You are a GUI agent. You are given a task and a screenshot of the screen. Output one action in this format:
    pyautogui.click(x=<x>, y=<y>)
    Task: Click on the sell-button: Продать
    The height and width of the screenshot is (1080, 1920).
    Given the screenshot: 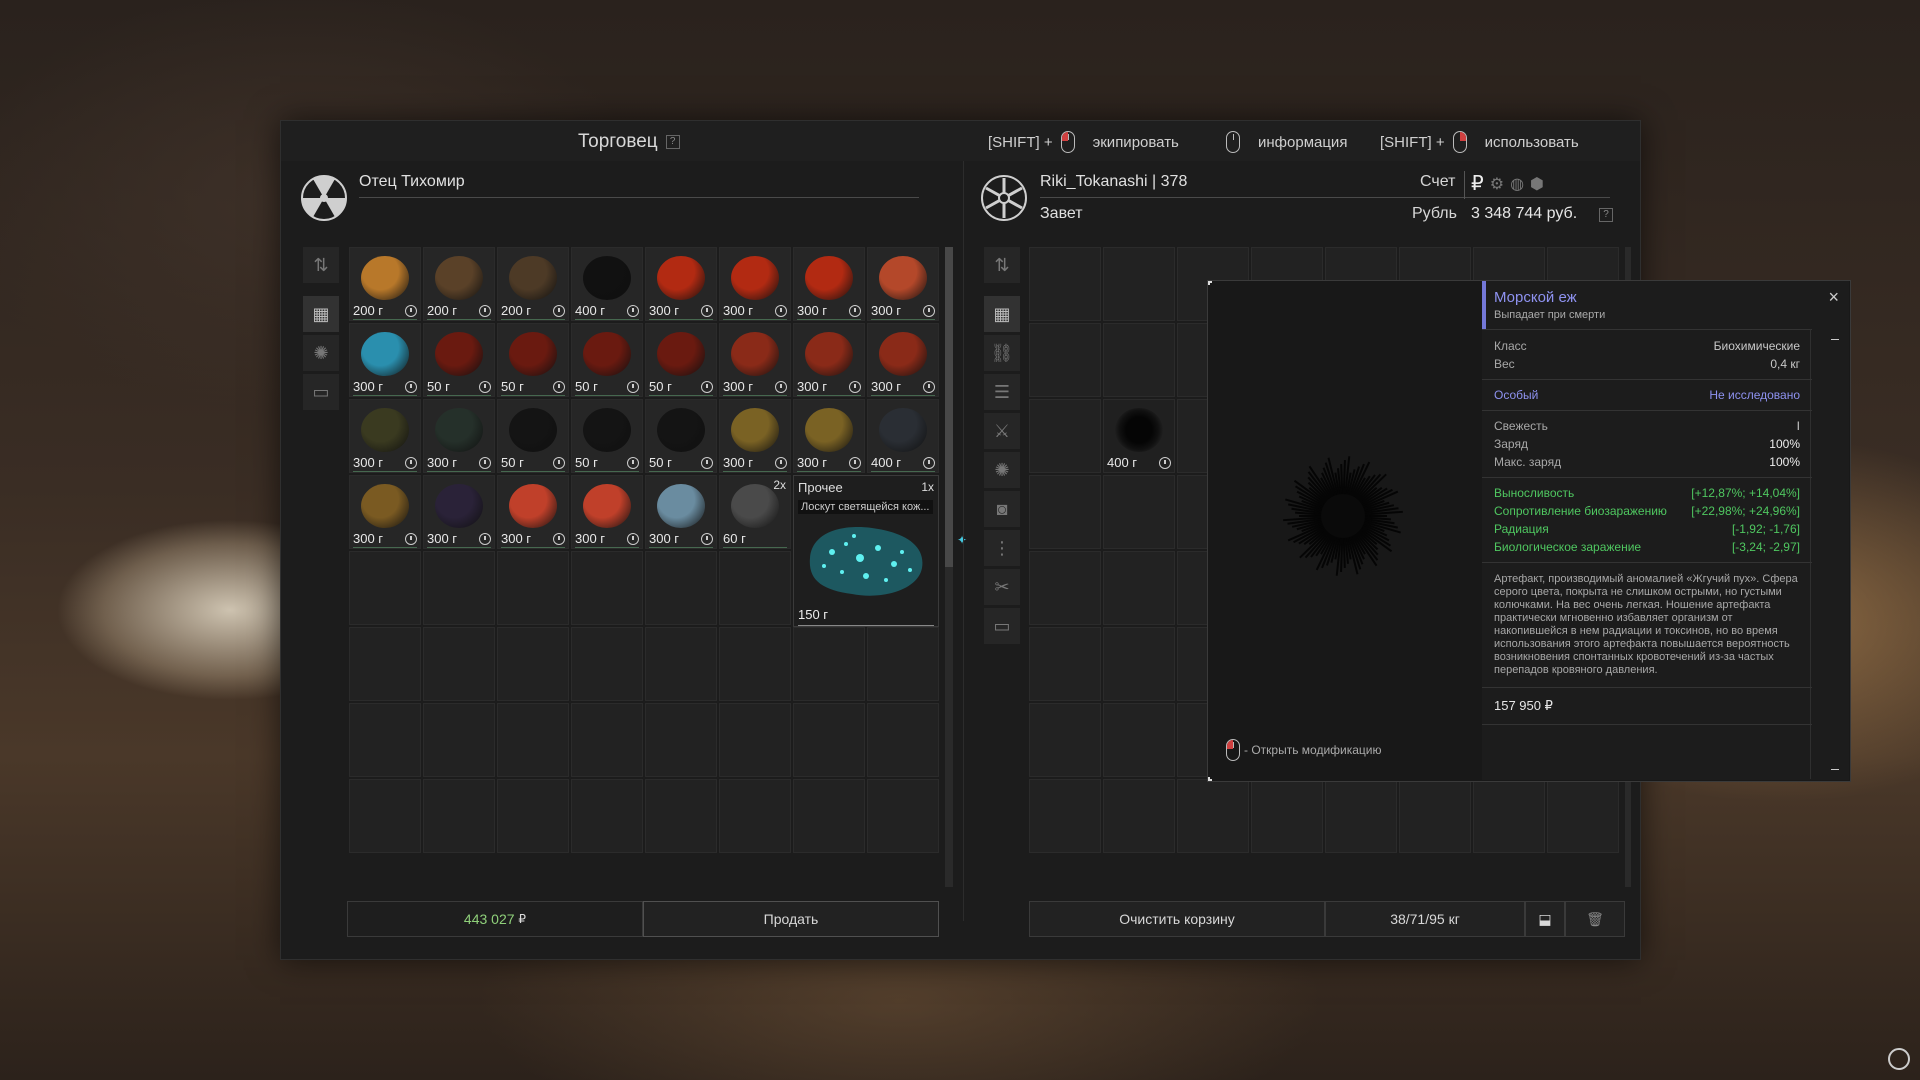 What is the action you would take?
    pyautogui.click(x=791, y=919)
    